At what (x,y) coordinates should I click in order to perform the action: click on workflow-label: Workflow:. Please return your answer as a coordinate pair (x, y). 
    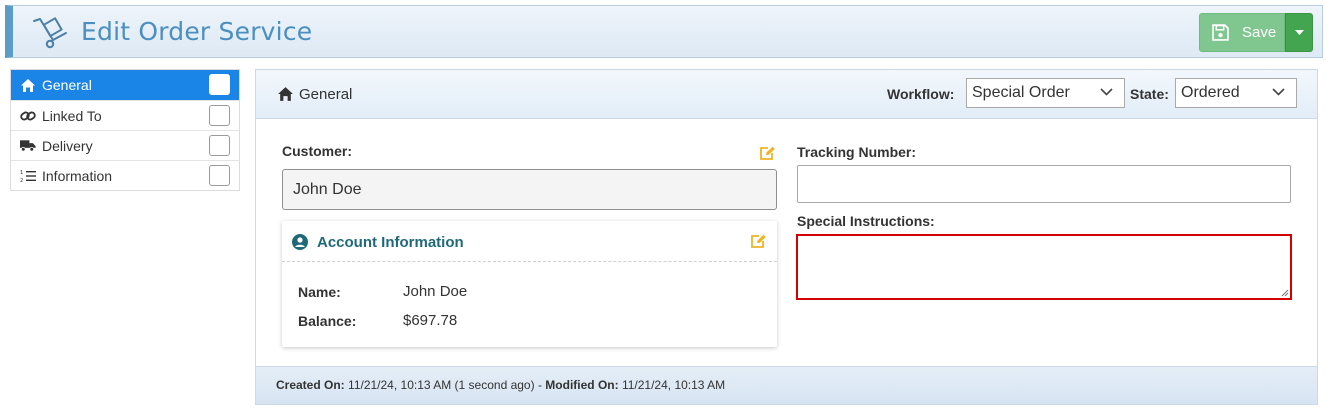
    Looking at the image, I should click on (921, 94).